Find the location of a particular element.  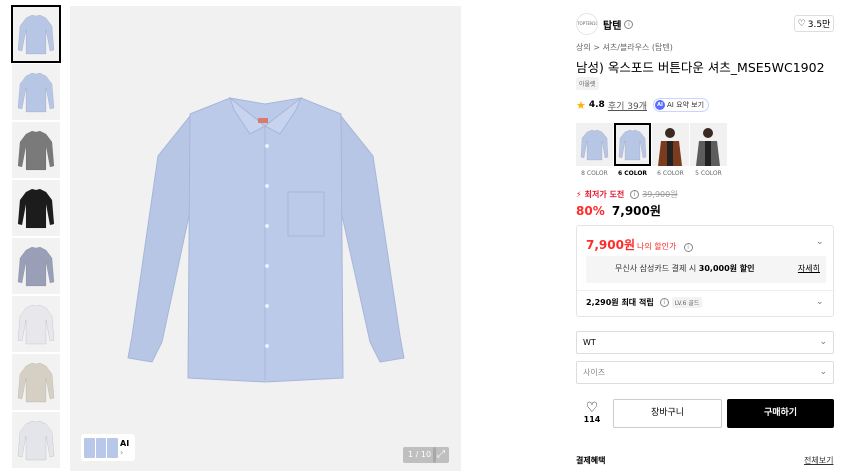

ai-summary-label: AI 요약 보기 is located at coordinates (685, 105).